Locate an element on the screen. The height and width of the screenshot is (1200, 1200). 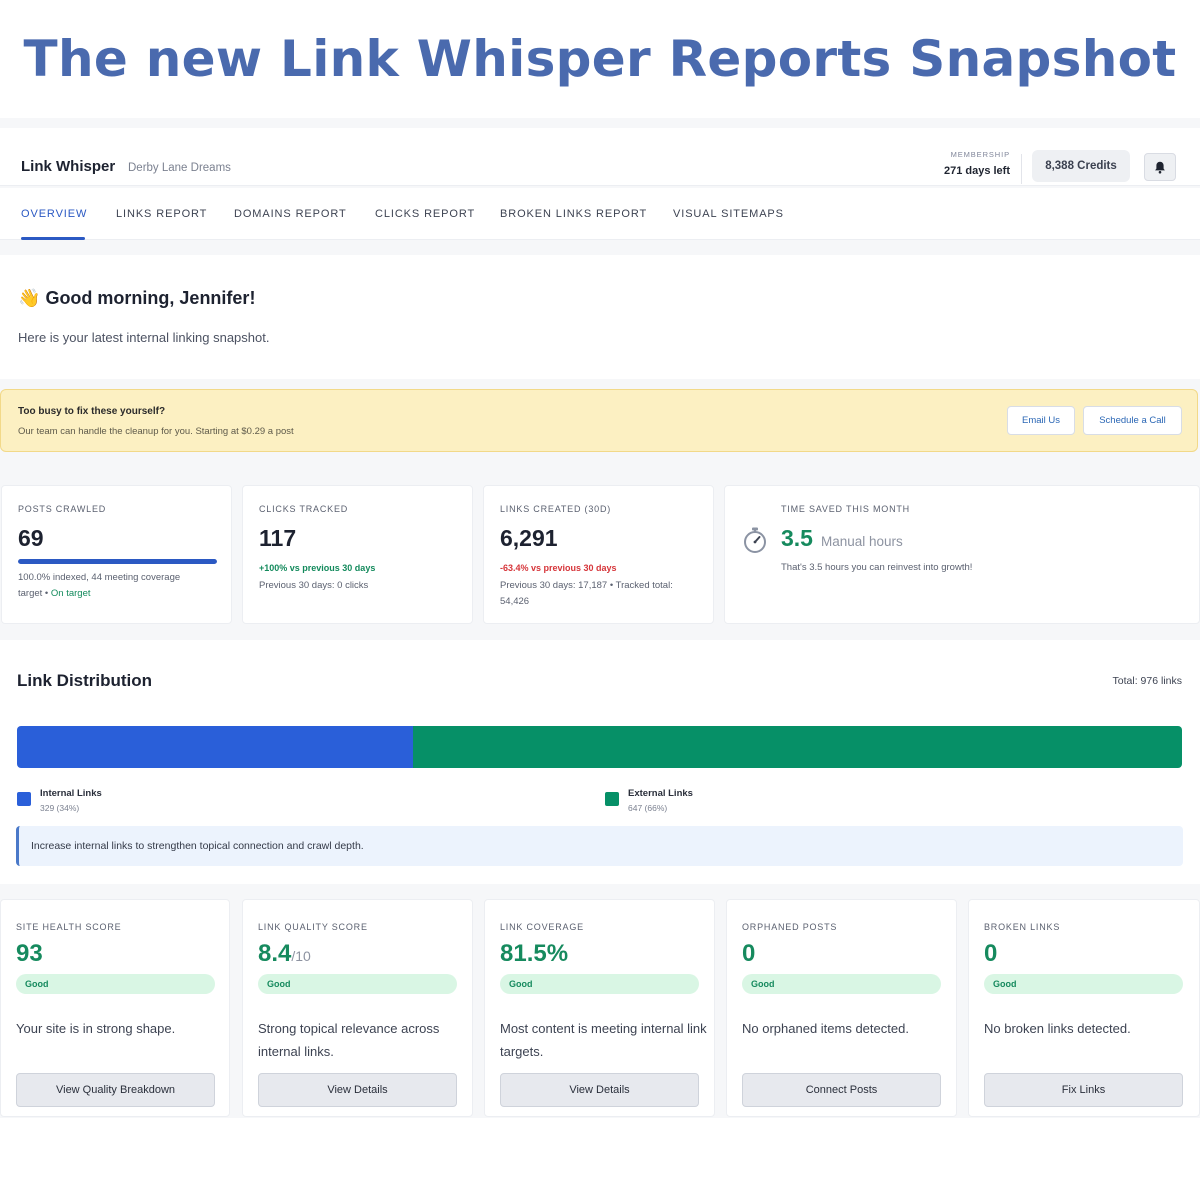
score-label: BROKEN LINKS is located at coordinates (1022, 927).